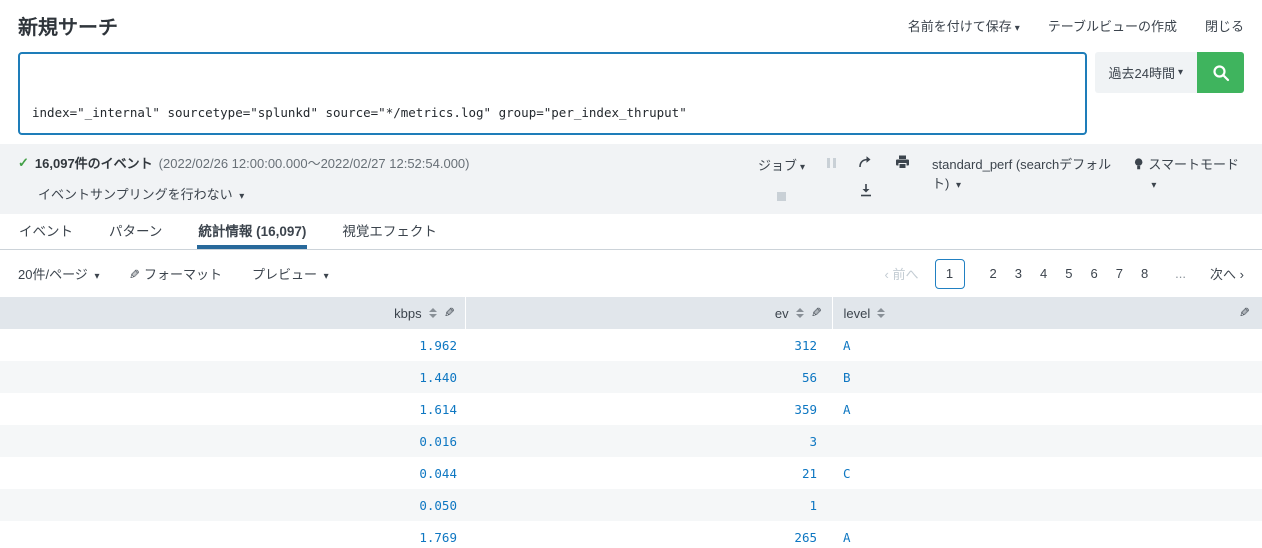 This screenshot has width=1262, height=548. What do you see at coordinates (902, 273) in the screenshot?
I see `prev-page-button: ‹ 前へ` at bounding box center [902, 273].